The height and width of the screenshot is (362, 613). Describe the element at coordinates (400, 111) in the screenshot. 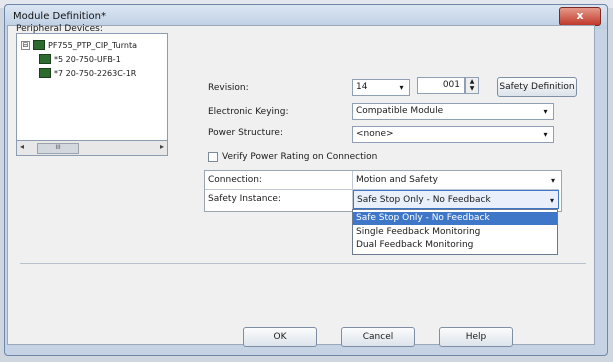

I see `electronic-keying-value: Compatible Module` at that location.